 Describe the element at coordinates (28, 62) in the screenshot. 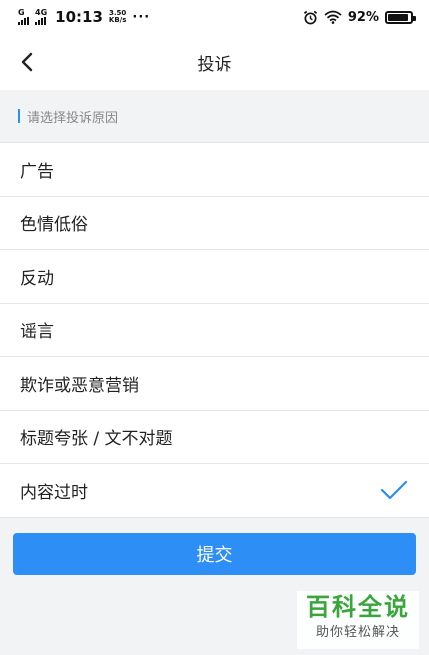

I see `chevron-left-icon` at that location.